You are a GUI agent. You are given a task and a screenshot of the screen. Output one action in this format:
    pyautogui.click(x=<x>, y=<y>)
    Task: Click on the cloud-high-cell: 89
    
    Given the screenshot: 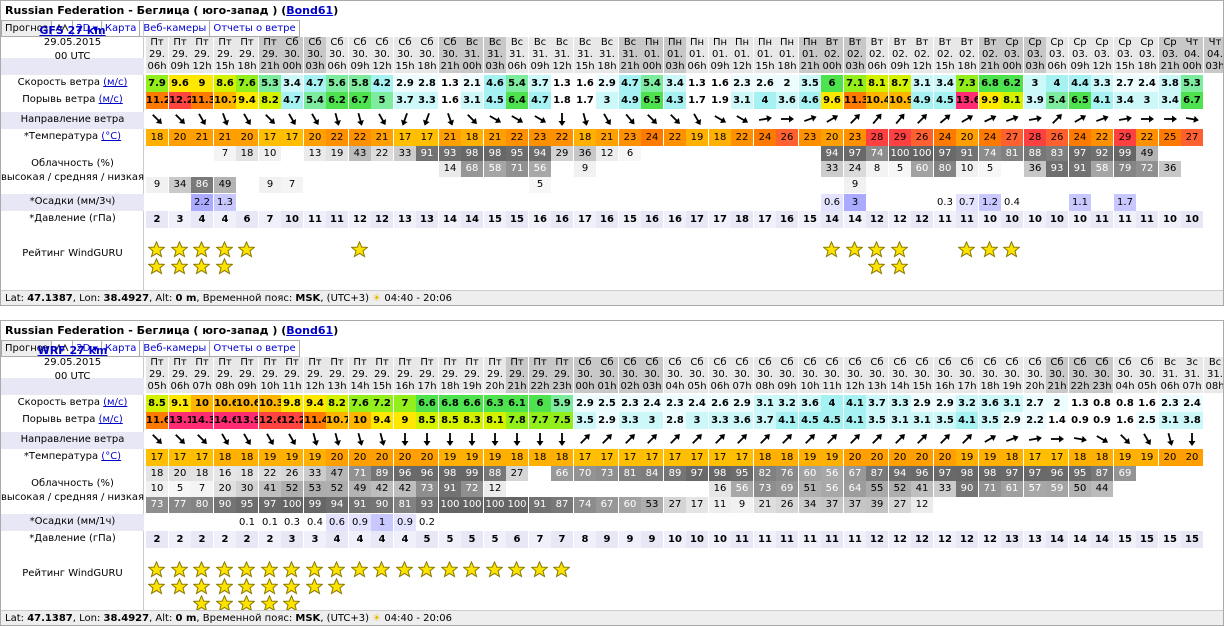 What is the action you would take?
    pyautogui.click(x=382, y=473)
    